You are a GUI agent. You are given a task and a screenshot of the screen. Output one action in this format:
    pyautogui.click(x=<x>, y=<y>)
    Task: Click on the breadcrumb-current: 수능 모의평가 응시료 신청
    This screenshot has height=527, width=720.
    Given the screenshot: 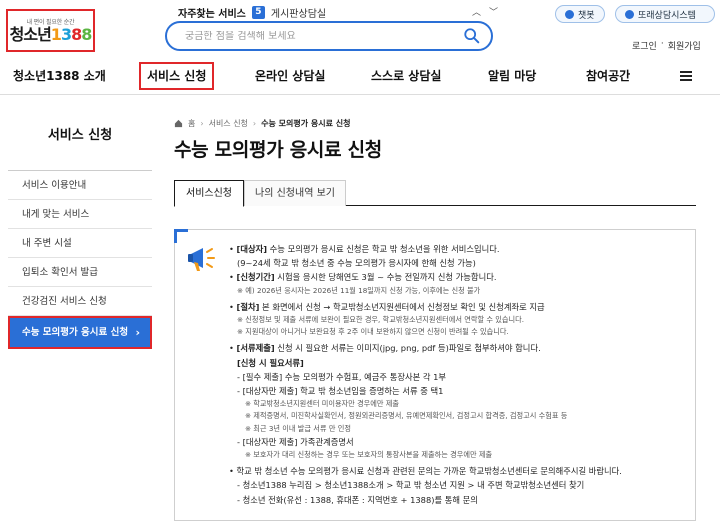 What is the action you would take?
    pyautogui.click(x=306, y=123)
    